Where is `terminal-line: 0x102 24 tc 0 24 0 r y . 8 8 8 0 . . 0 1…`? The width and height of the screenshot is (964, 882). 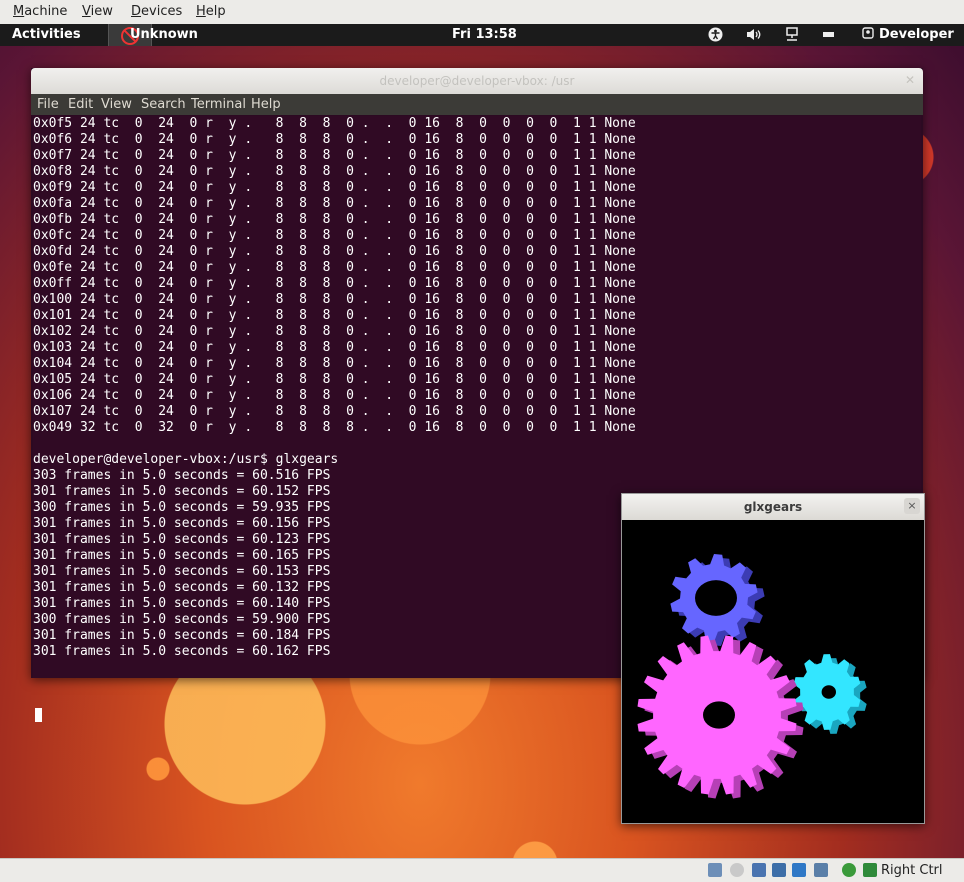
terminal-line: 0x102 24 tc 0 24 0 r y . 8 8 8 0 . . 0 1… is located at coordinates (334, 331).